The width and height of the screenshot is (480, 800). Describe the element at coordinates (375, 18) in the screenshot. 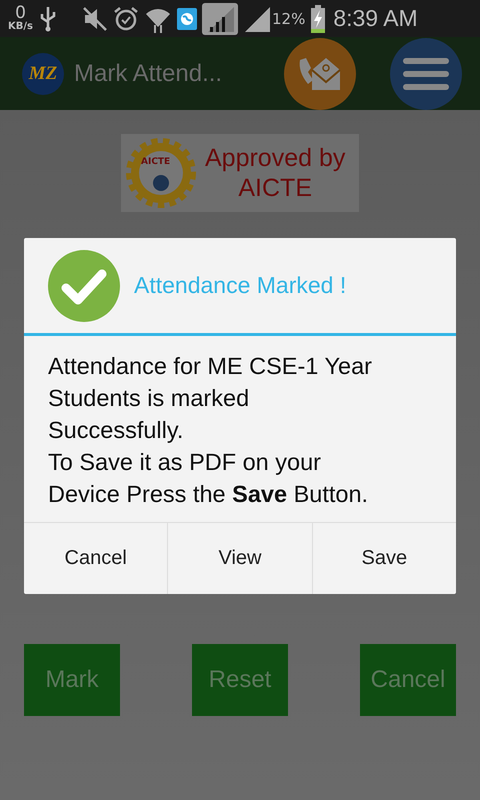

I see `clock-time: 8:39 AM` at that location.